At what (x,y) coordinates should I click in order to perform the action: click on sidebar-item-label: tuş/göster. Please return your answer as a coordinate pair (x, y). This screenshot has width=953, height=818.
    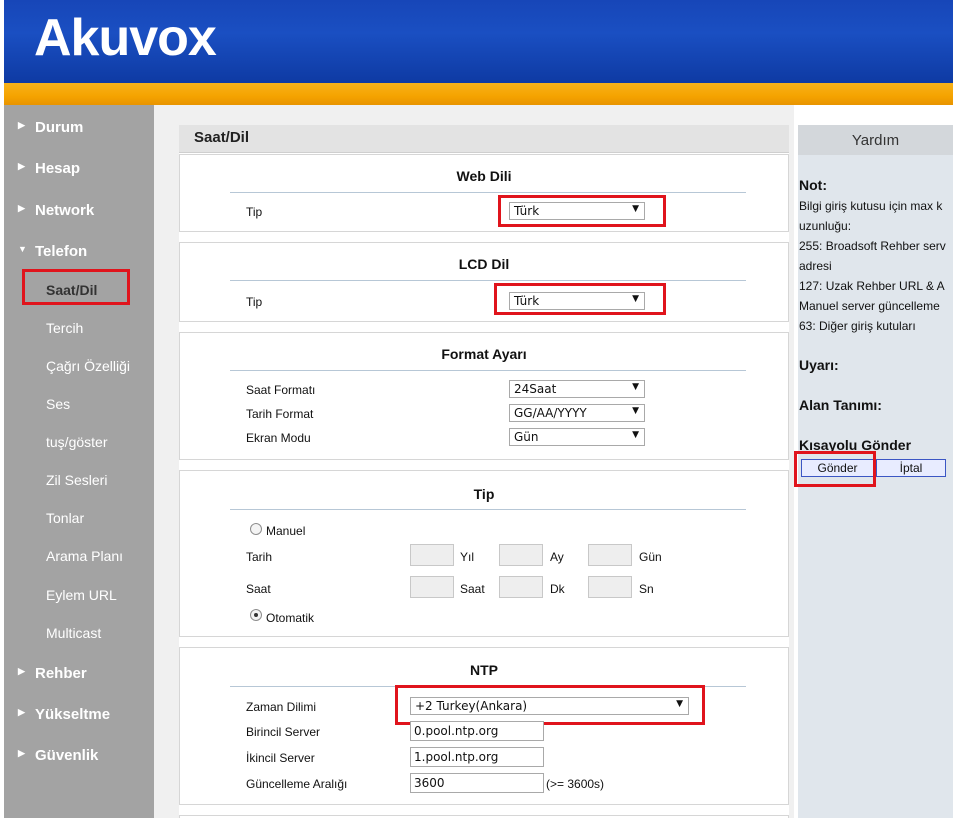
    Looking at the image, I should click on (77, 442).